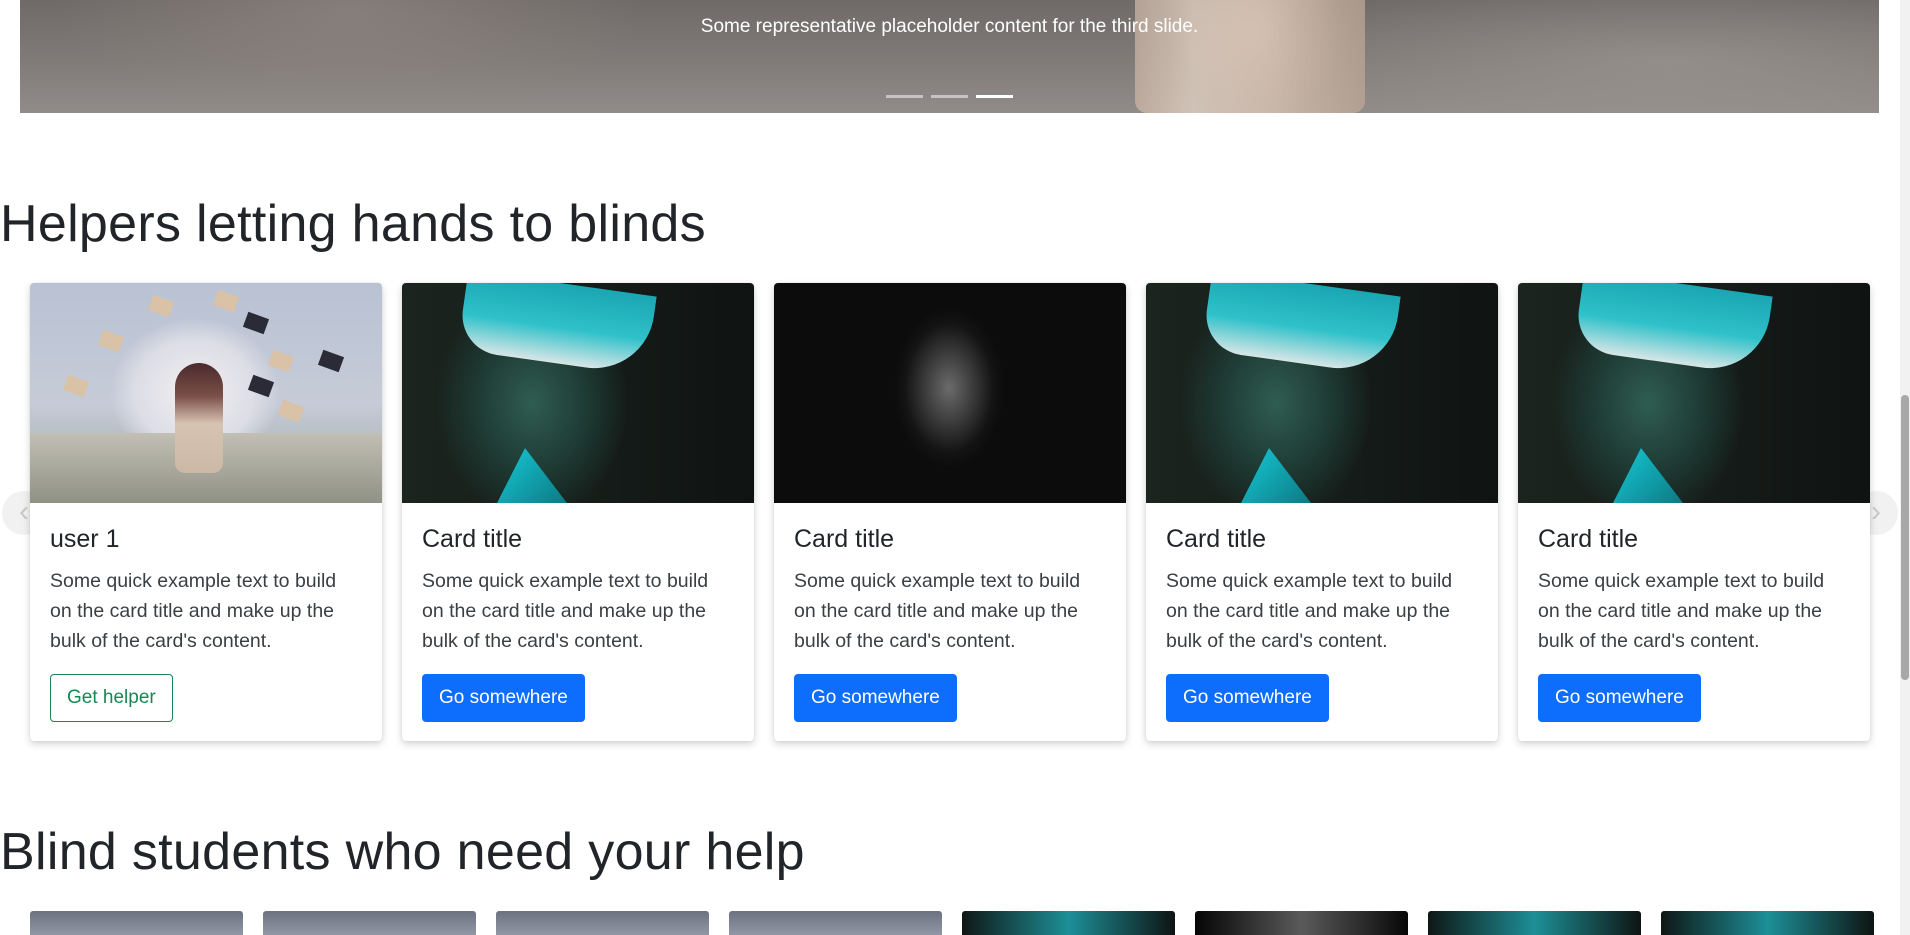 The image size is (1910, 935). Describe the element at coordinates (1905, 537) in the screenshot. I see `scrollbar-thumb` at that location.